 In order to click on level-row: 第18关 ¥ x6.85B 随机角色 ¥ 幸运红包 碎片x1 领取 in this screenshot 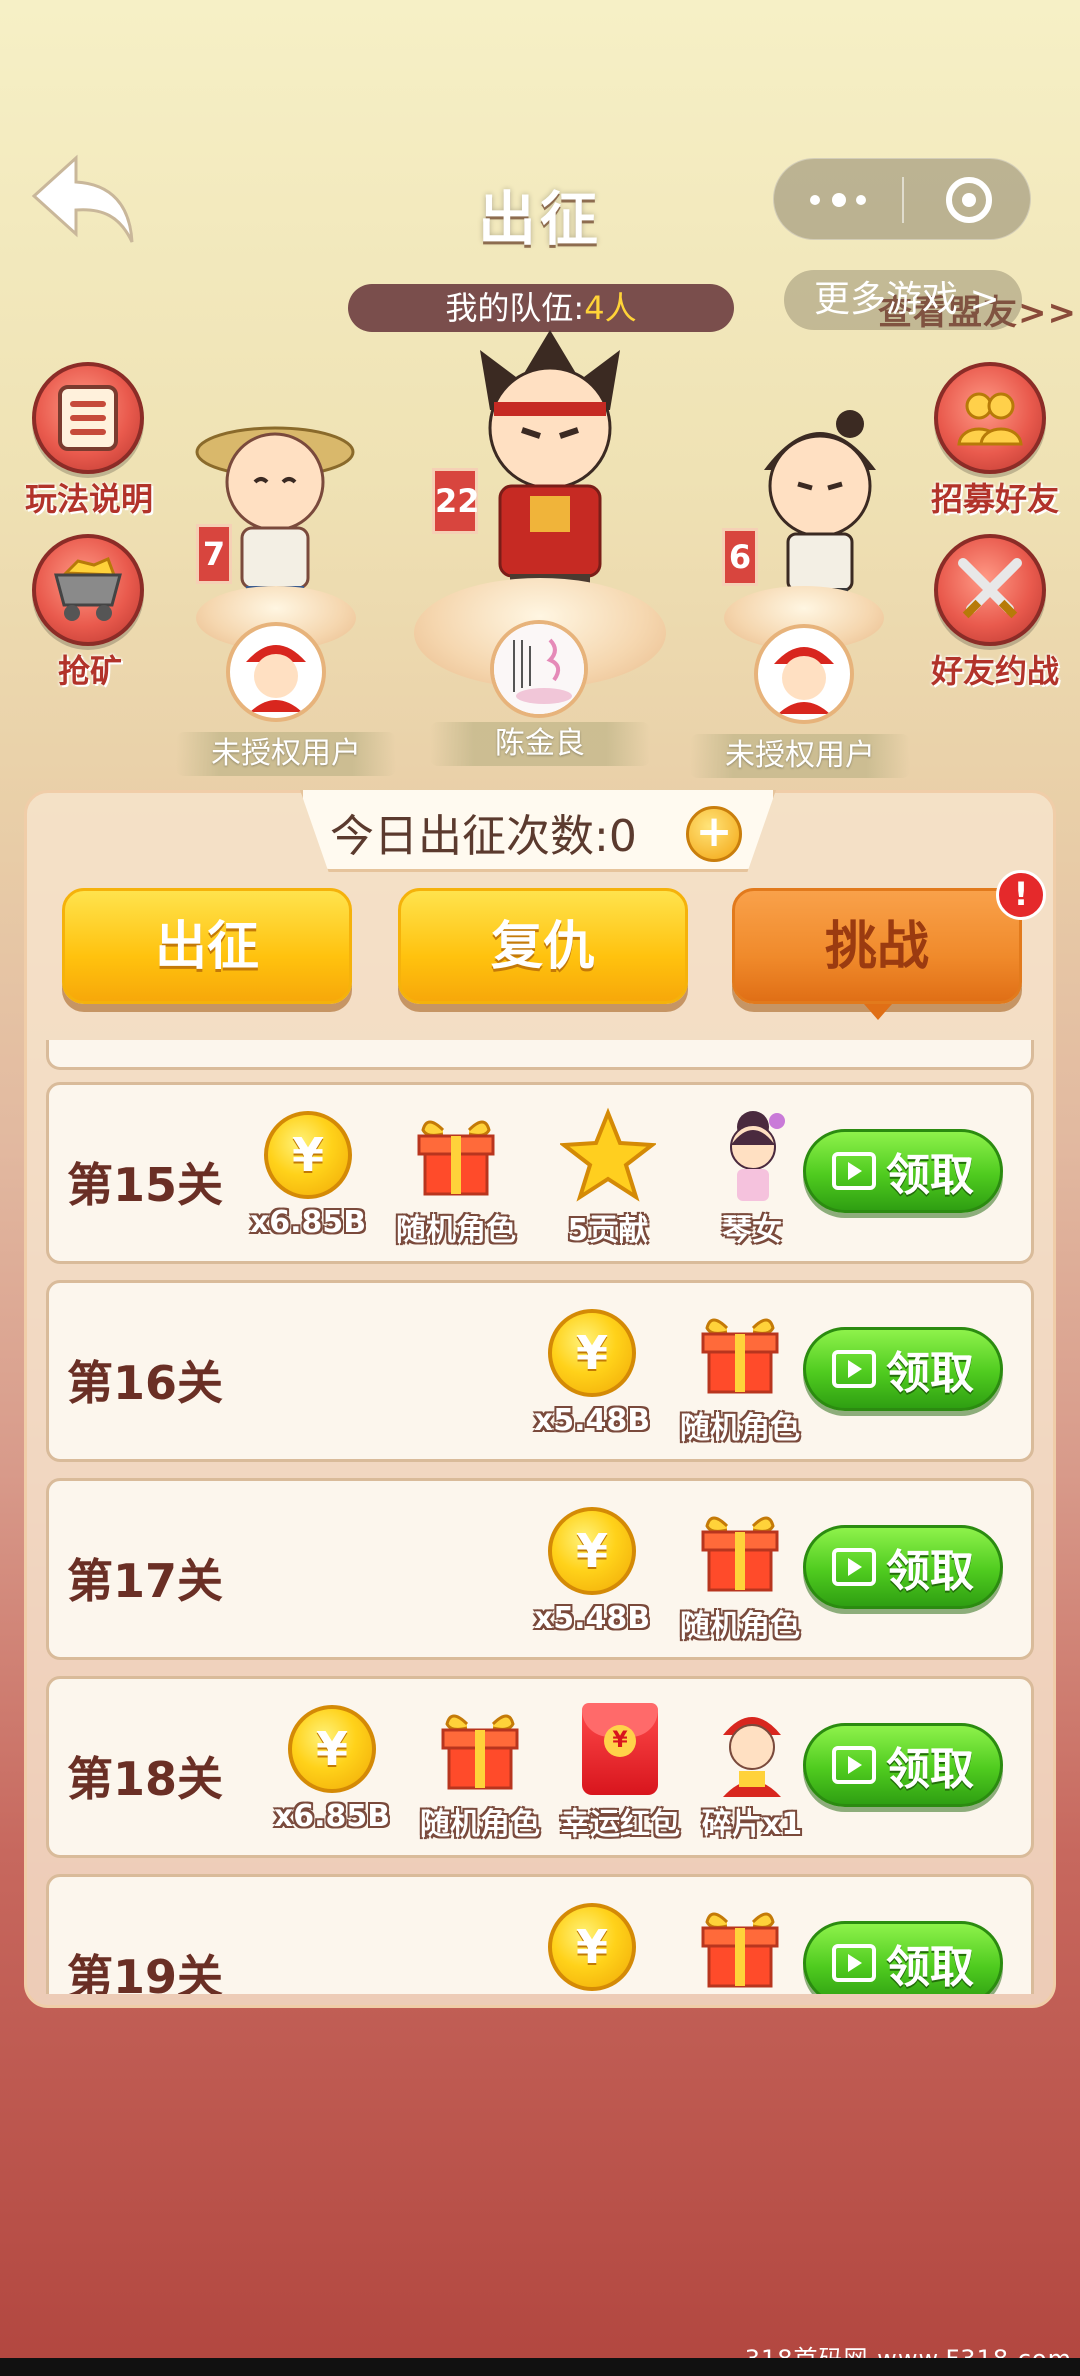, I will do `click(540, 1767)`.